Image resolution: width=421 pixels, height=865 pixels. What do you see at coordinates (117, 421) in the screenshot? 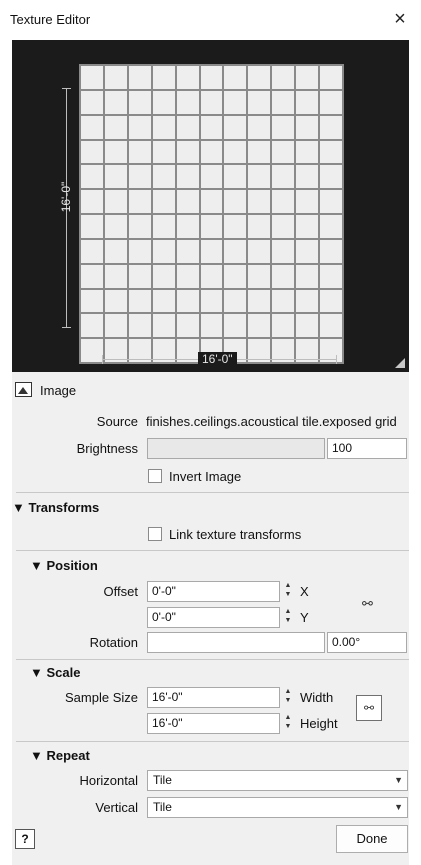
I see `source-label: Source` at bounding box center [117, 421].